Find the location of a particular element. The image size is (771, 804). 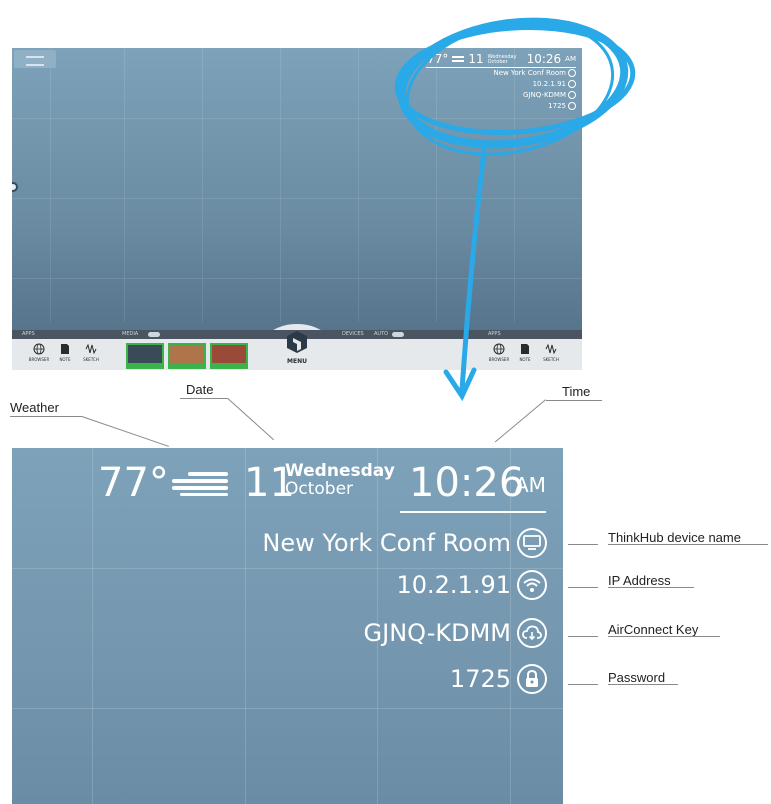

mini-cloud-icon is located at coordinates (572, 95).